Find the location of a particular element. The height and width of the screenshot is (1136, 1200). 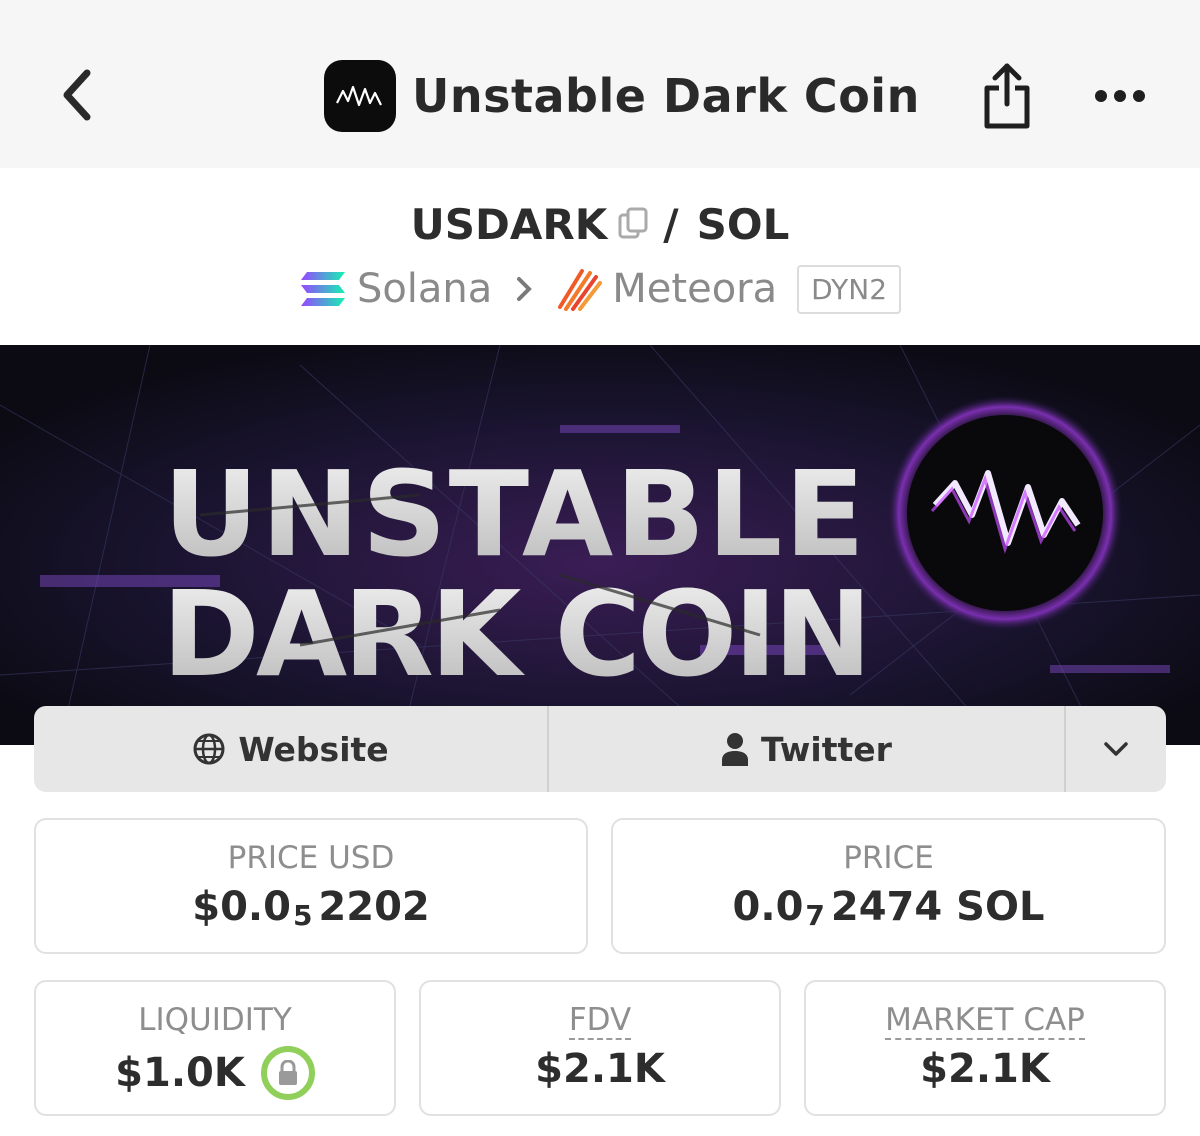

top-bar: Unstable Dark Coin is located at coordinates (600, 84).